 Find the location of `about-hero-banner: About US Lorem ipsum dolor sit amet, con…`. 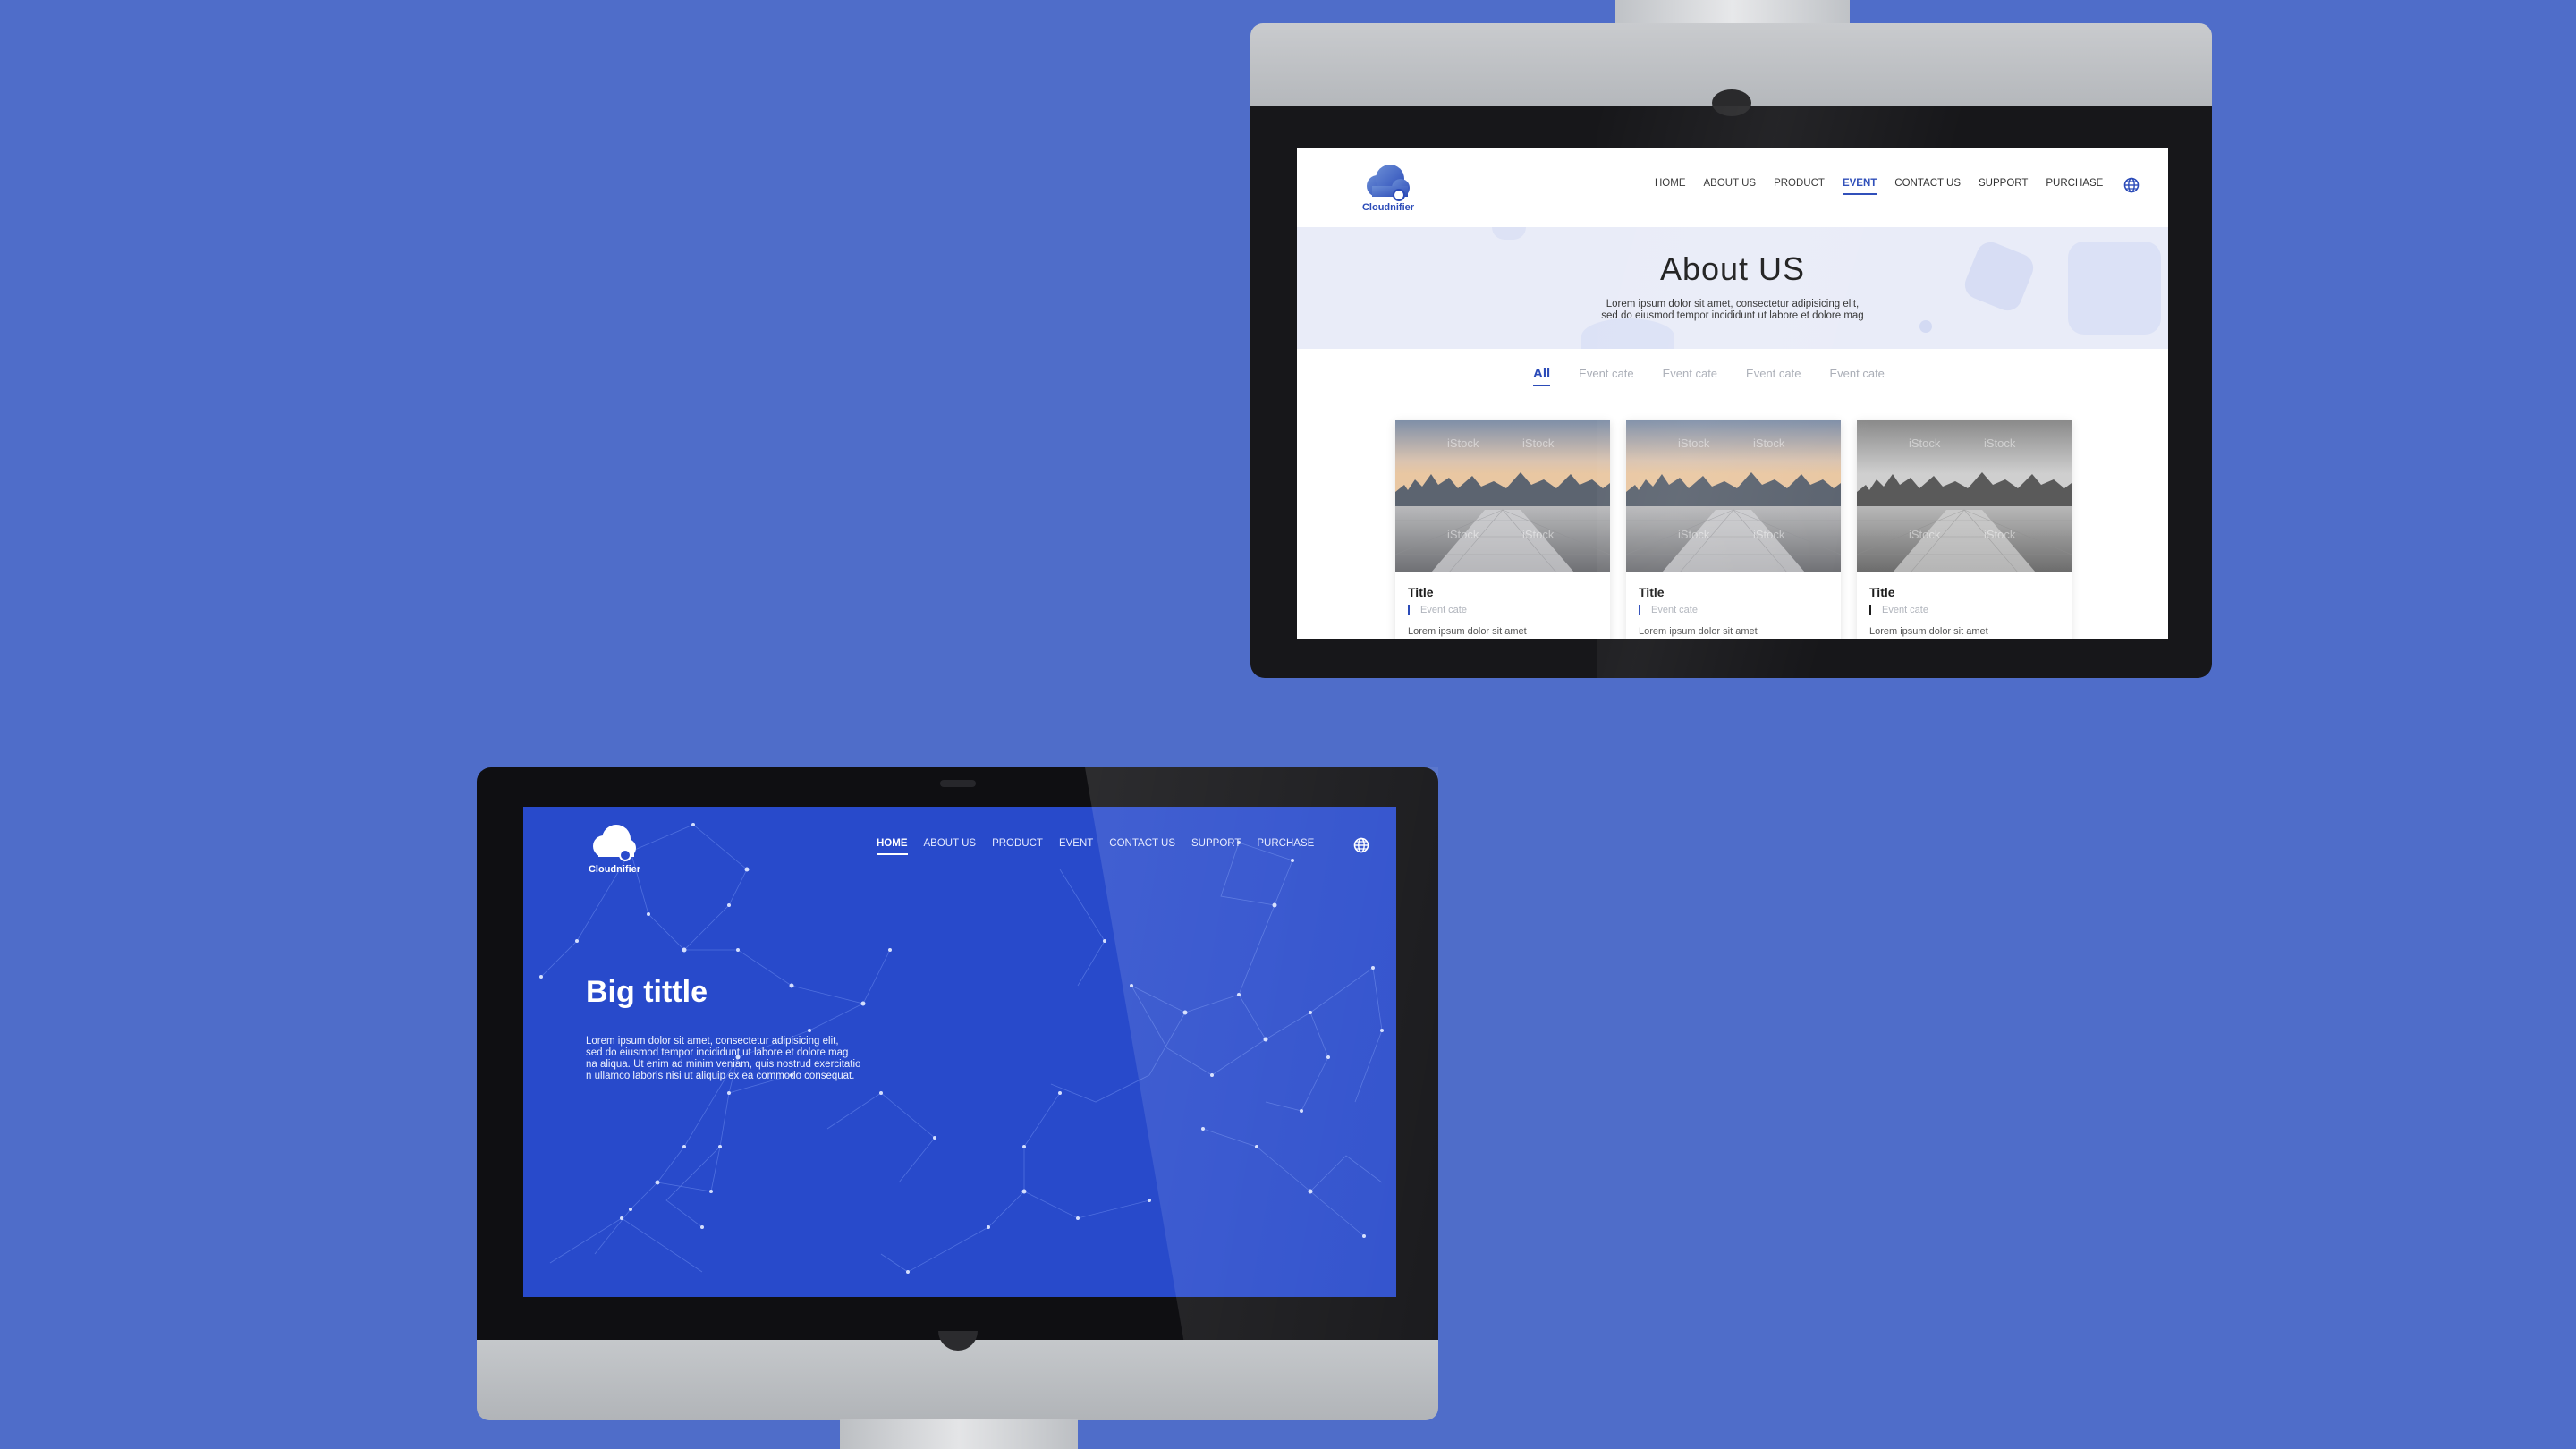

about-hero-banner: About US Lorem ipsum dolor sit amet, con… is located at coordinates (1732, 288).